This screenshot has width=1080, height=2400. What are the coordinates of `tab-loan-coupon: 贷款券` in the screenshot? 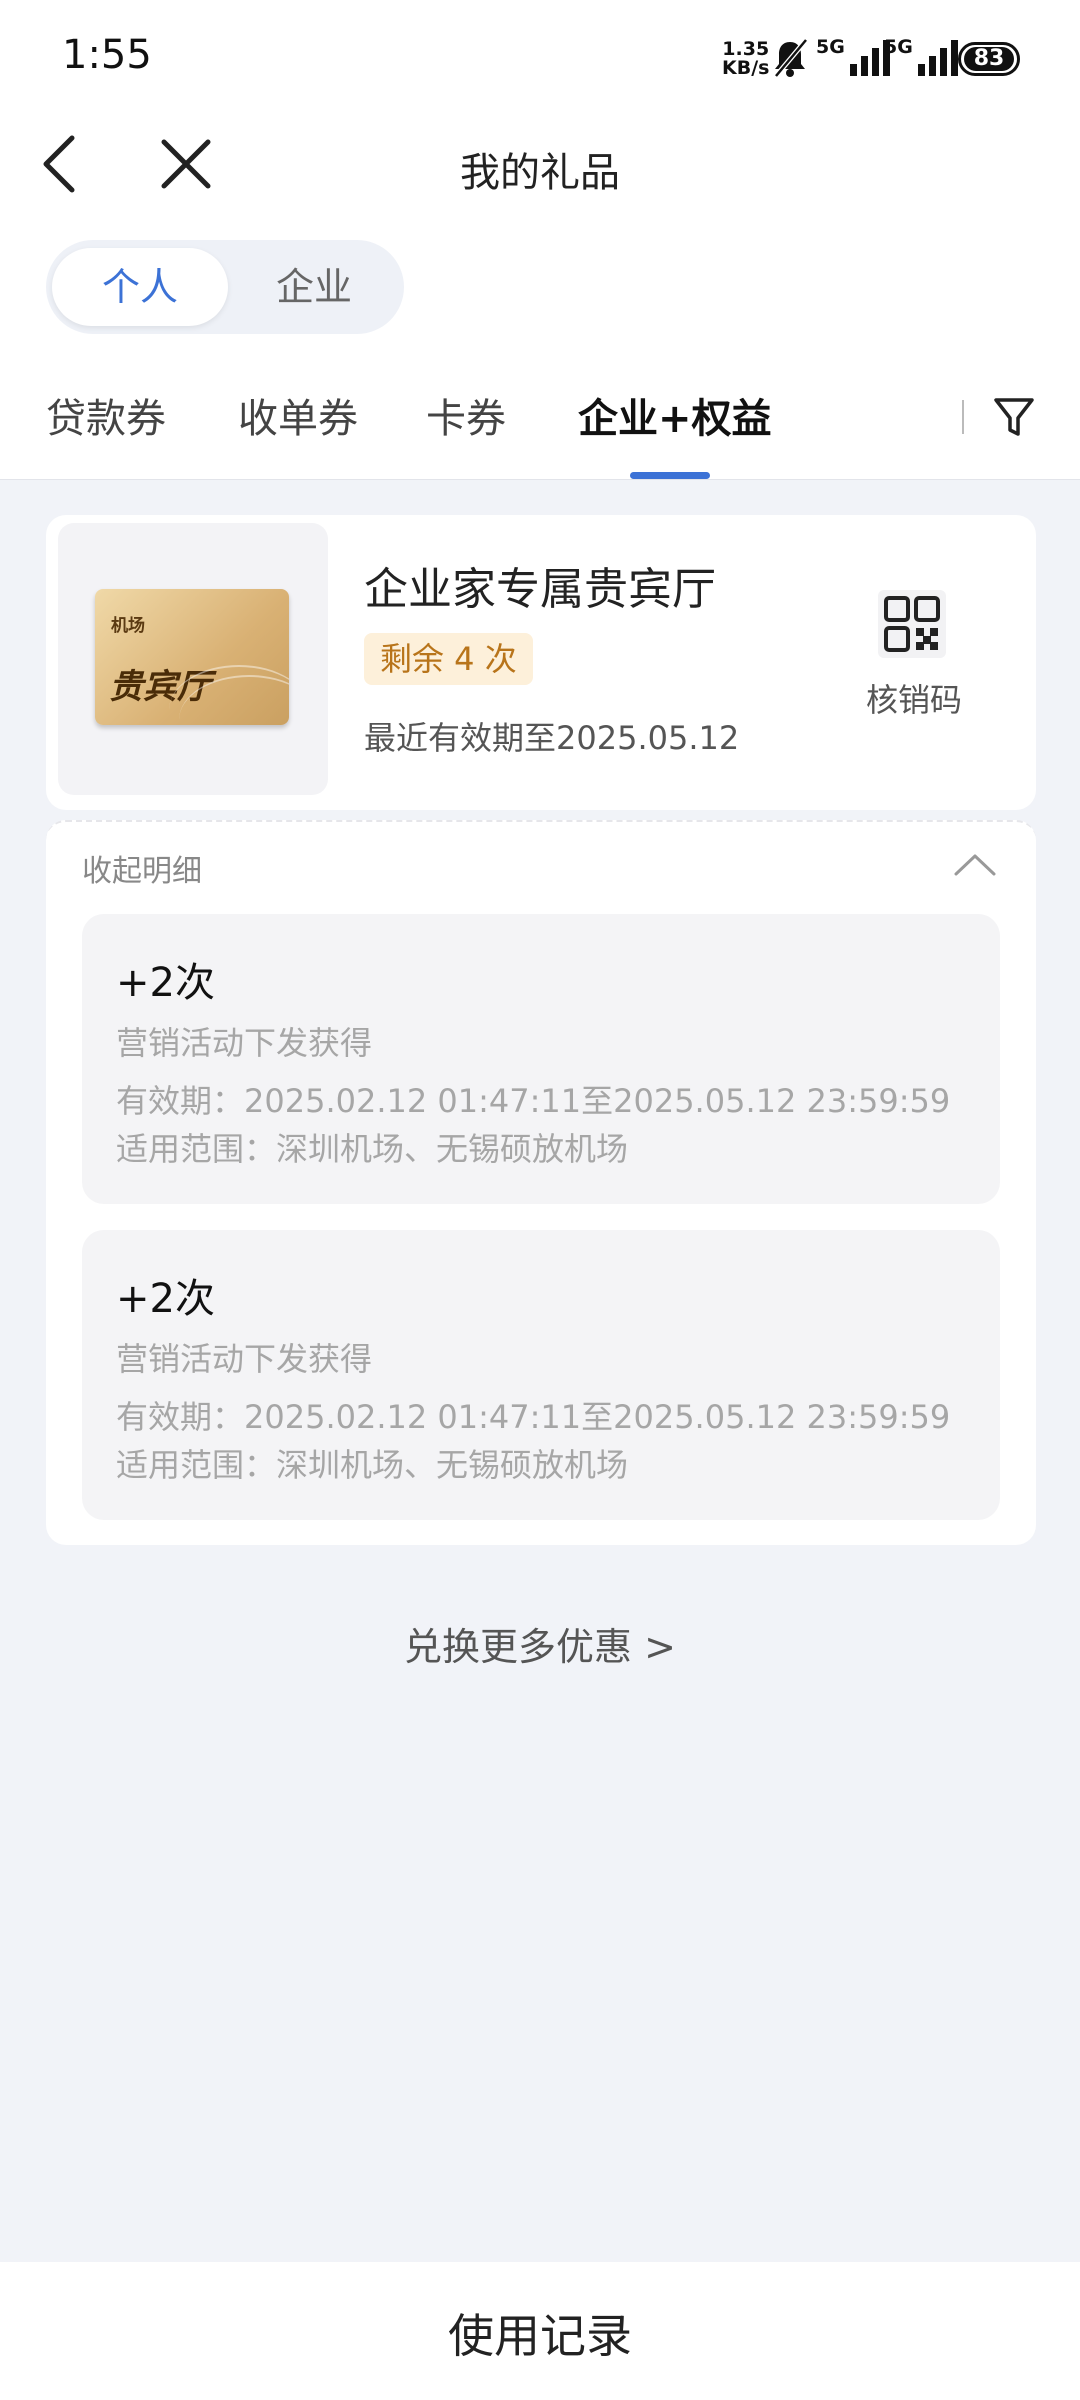 It's located at (106, 415).